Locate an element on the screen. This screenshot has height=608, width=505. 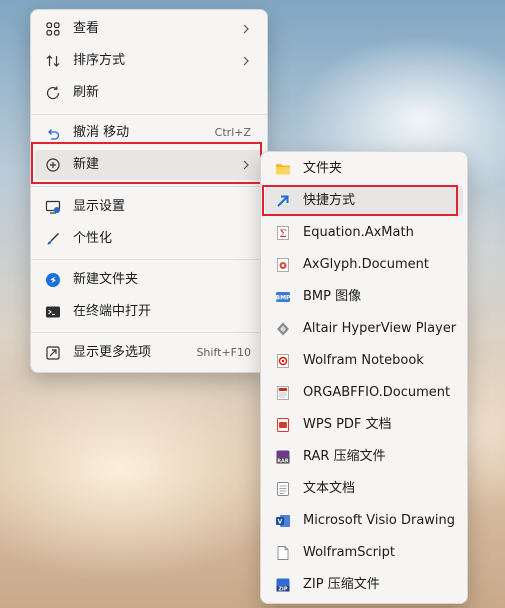
menu-item-show-more-options: 显示更多选项 Shift+F10 is located at coordinates (149, 353).